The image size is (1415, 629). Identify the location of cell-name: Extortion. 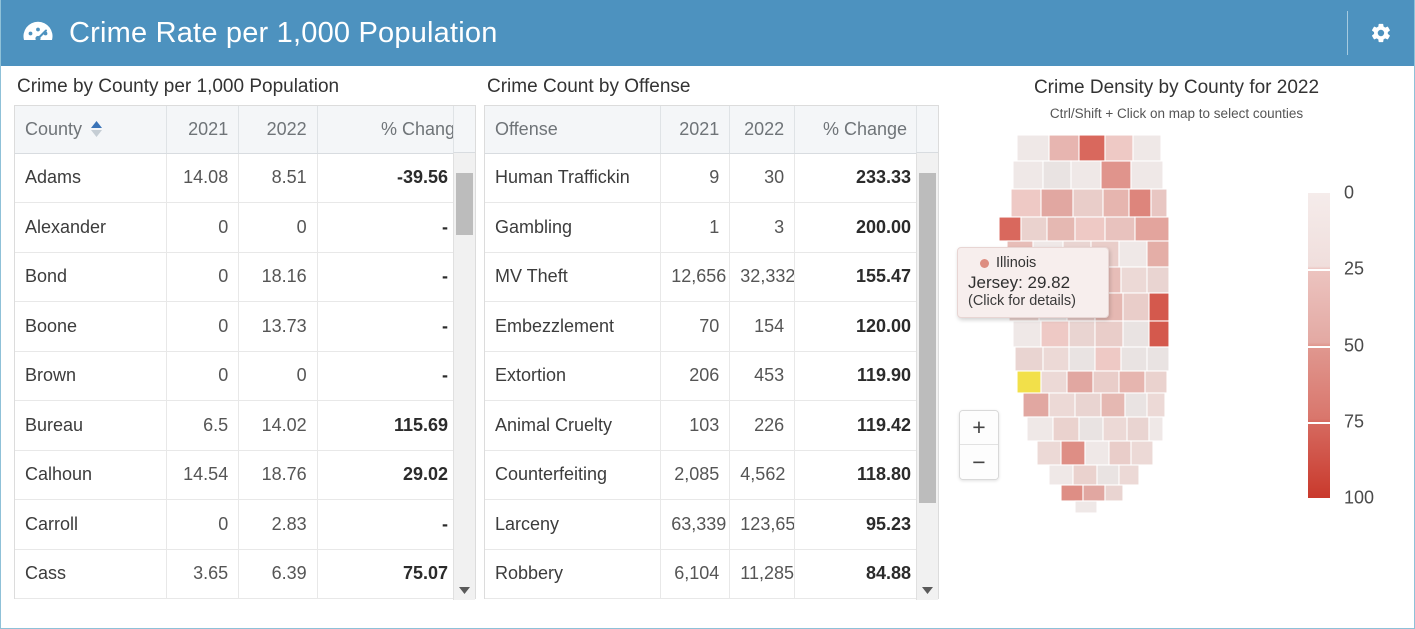
(573, 376).